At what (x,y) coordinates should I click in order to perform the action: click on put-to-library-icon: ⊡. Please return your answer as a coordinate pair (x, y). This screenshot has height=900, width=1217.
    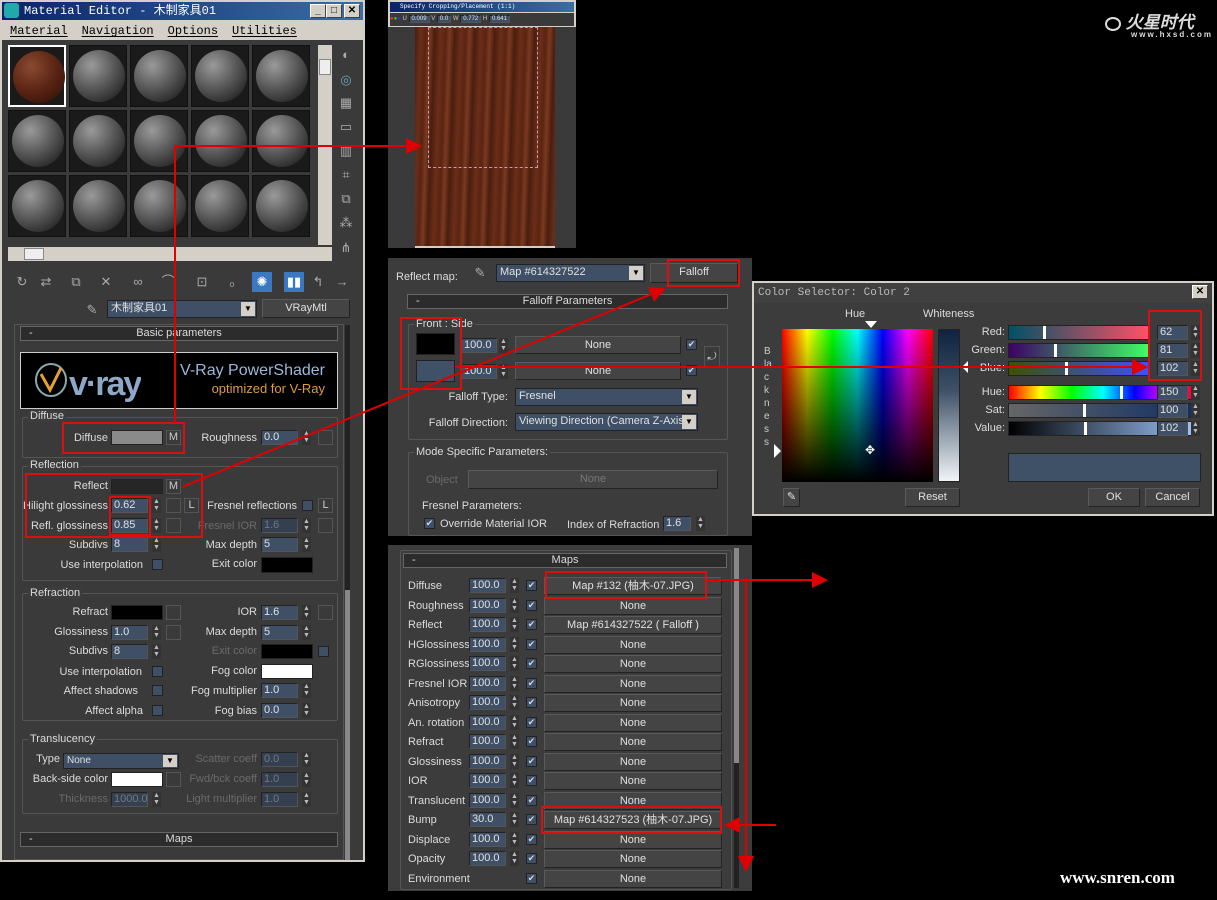
    Looking at the image, I should click on (202, 282).